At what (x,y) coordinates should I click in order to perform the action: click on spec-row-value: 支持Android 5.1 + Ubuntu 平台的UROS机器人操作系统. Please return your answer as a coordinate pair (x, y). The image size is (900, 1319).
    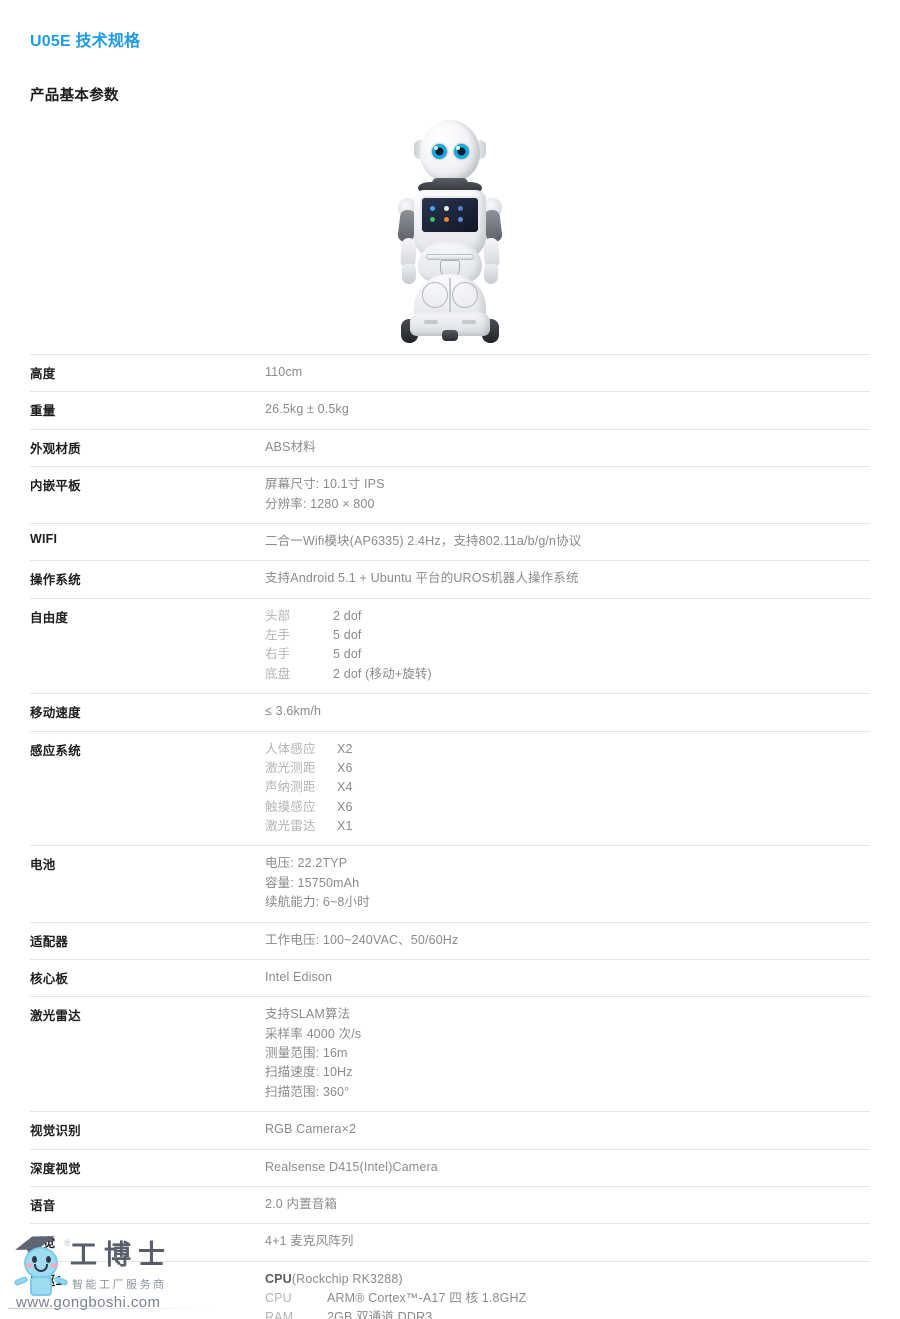
    Looking at the image, I should click on (567, 579).